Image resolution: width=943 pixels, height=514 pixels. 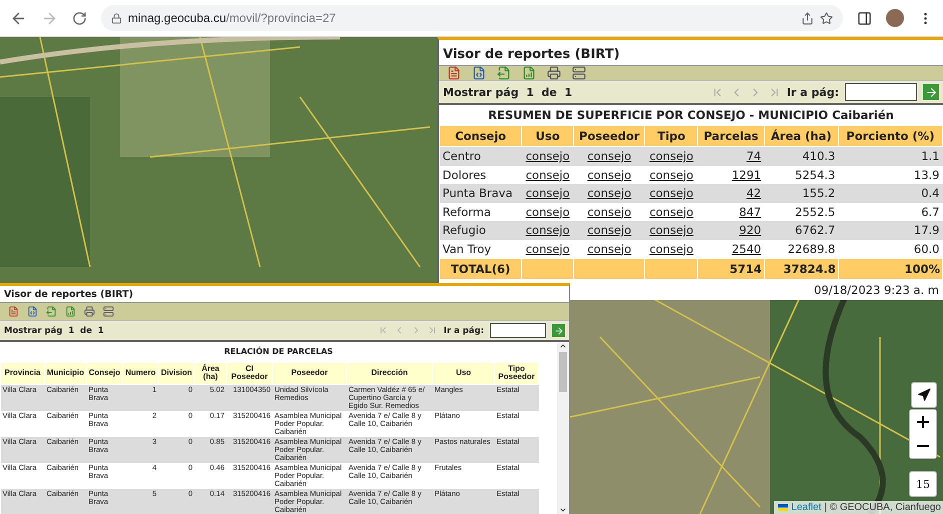 What do you see at coordinates (22, 373) in the screenshot?
I see `column-header: Provincia` at bounding box center [22, 373].